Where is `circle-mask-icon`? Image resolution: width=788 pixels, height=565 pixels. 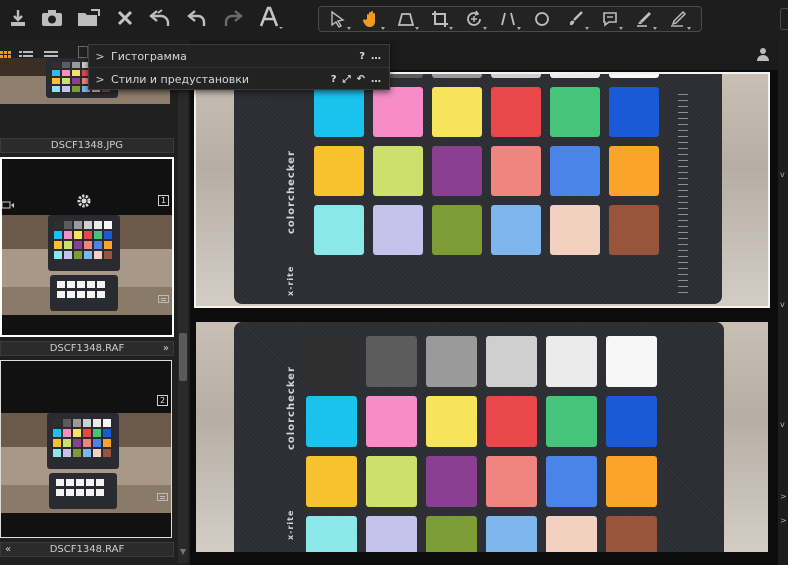
circle-mask-icon is located at coordinates (542, 19).